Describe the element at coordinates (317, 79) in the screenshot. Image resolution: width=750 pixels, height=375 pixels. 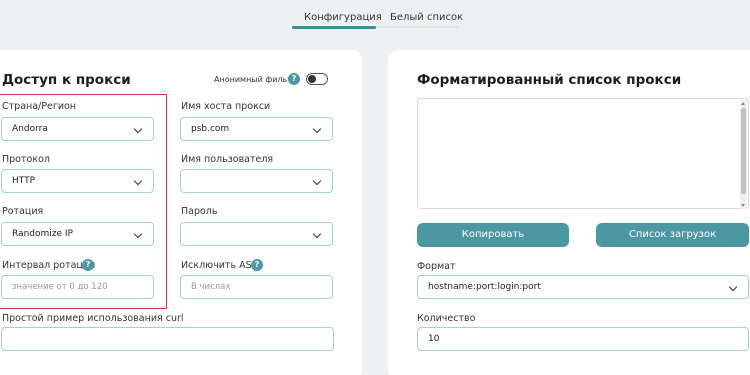
I see `anon-filter-toggle` at that location.